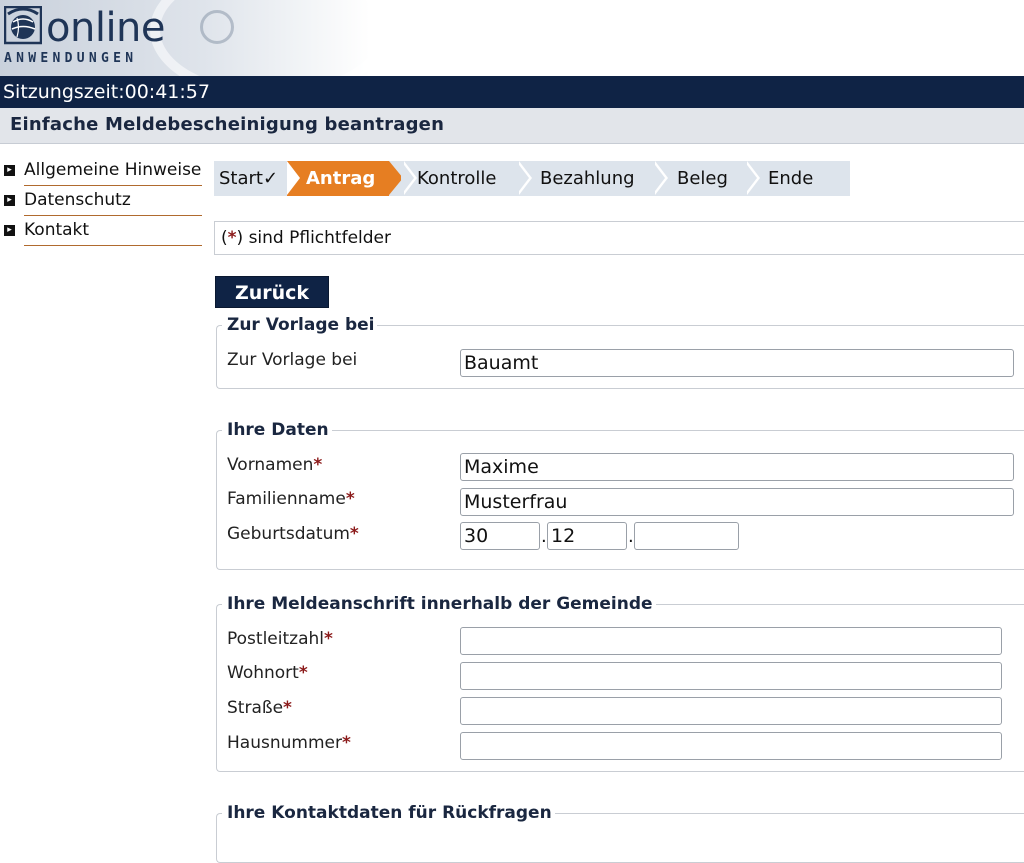 The height and width of the screenshot is (863, 1024). Describe the element at coordinates (113, 170) in the screenshot. I see `sidebar-item-label: Allgemeine Hinweise` at that location.